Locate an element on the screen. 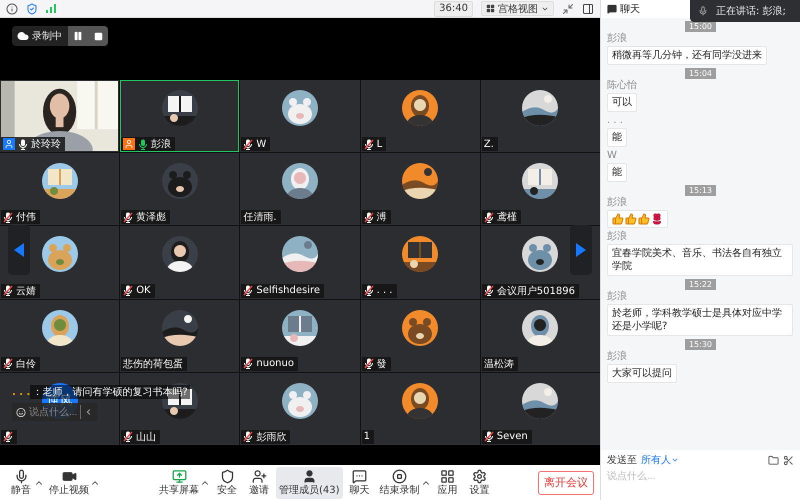  monitor-icon is located at coordinates (179, 476).